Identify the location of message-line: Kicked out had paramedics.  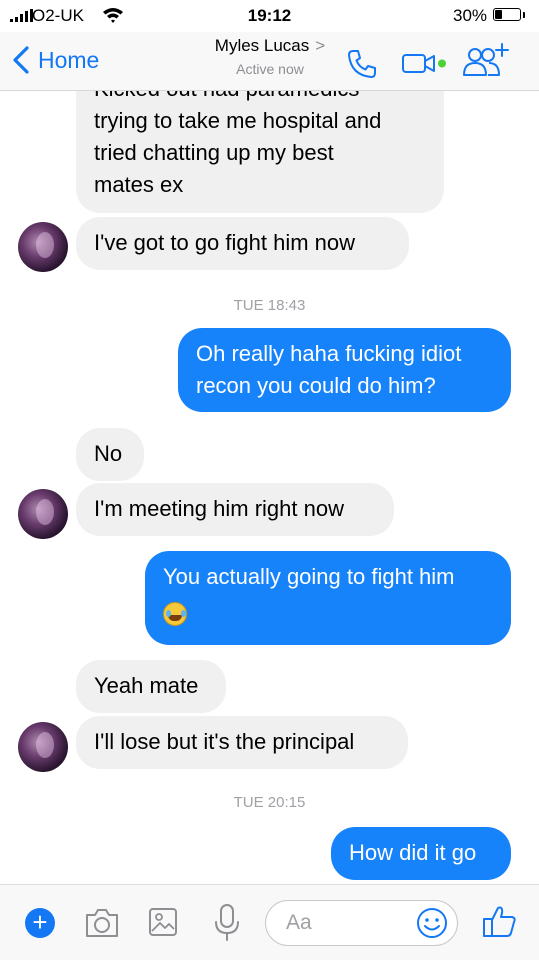
(260, 98).